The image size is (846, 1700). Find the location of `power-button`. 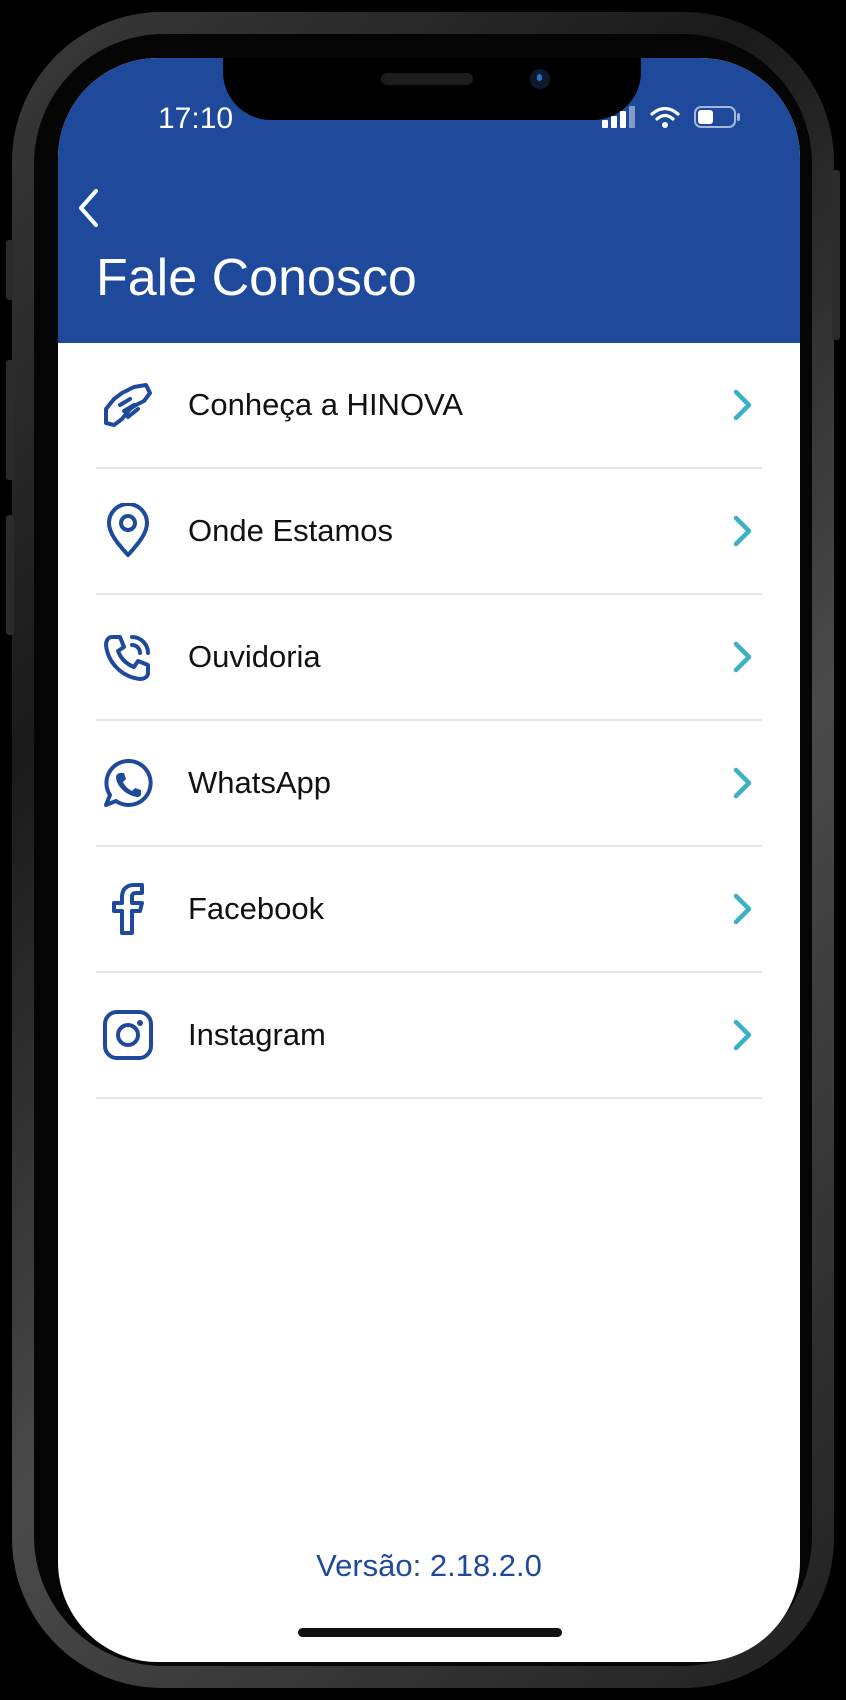

power-button is located at coordinates (836, 255).